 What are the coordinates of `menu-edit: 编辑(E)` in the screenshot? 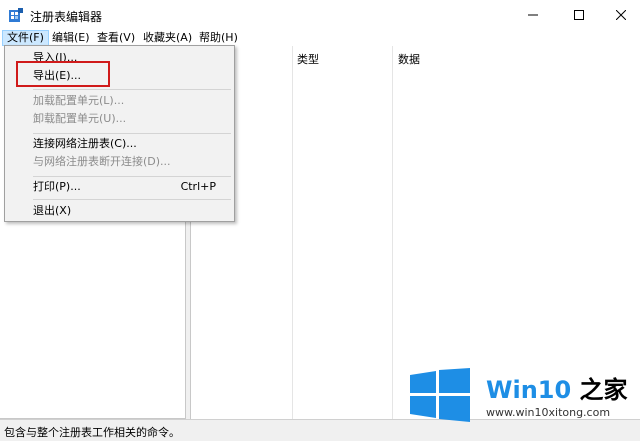 It's located at (71, 38).